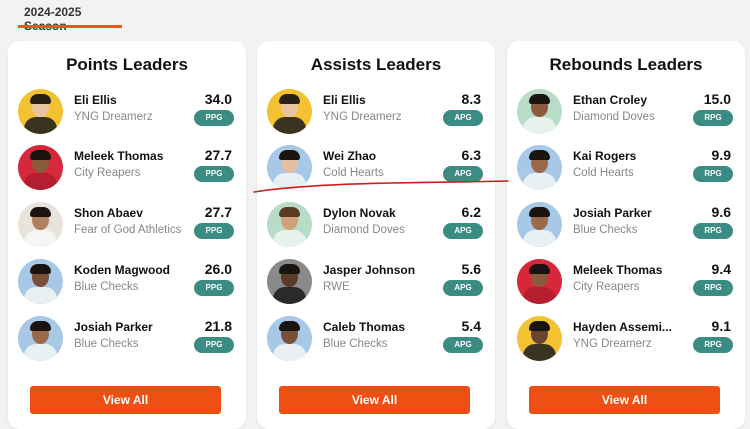 Image resolution: width=750 pixels, height=429 pixels. I want to click on leader-row: Ethan Croley Diamond Doves 15.0 RPG, so click(626, 113).